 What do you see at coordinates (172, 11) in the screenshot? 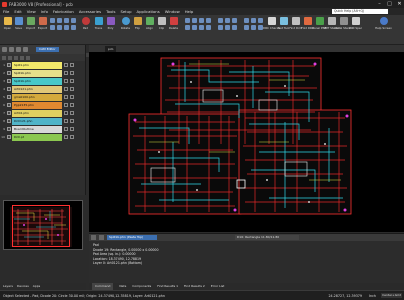
I see `menu-window: Window` at bounding box center [172, 11].